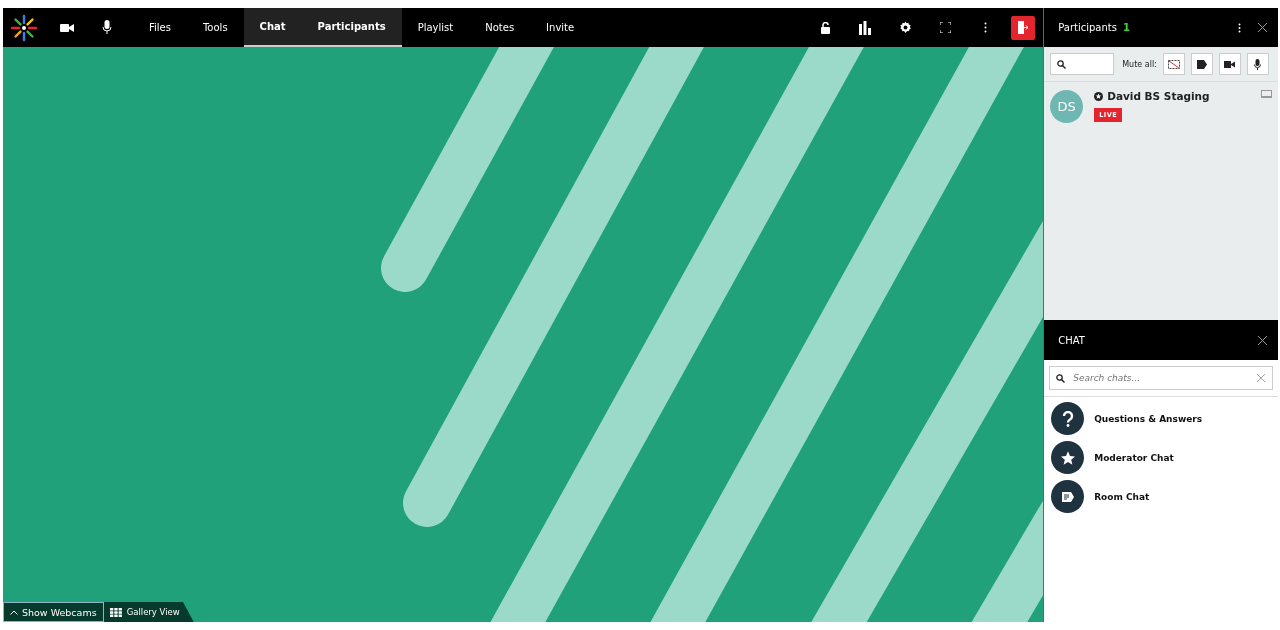  What do you see at coordinates (1071, 340) in the screenshot?
I see `chat-title: CHAT` at bounding box center [1071, 340].